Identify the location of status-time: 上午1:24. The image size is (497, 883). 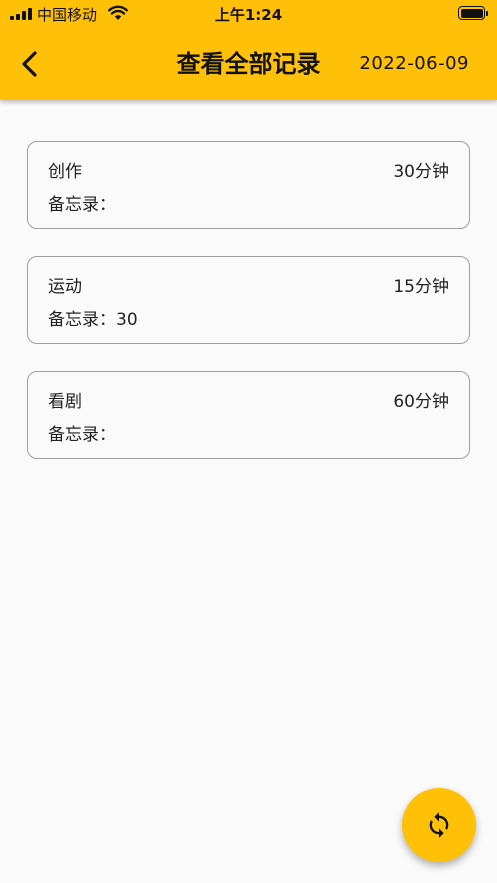
(248, 15).